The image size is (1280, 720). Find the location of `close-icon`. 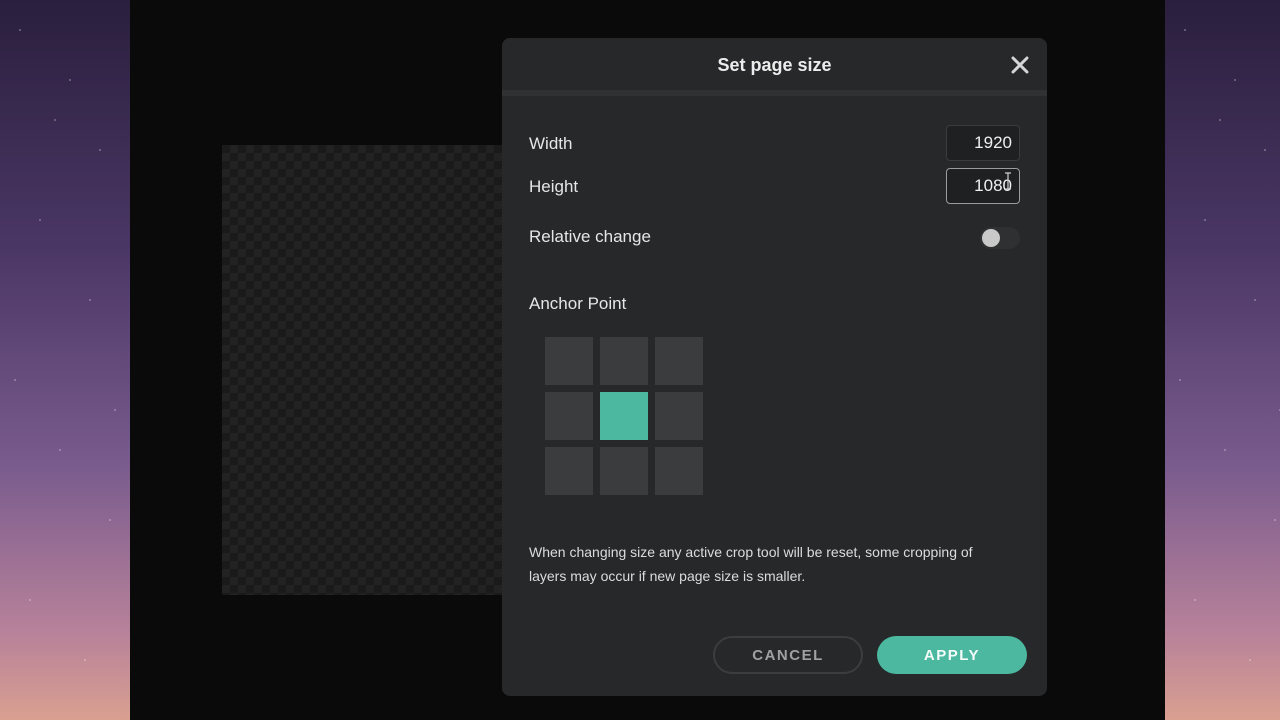

close-icon is located at coordinates (1020, 65).